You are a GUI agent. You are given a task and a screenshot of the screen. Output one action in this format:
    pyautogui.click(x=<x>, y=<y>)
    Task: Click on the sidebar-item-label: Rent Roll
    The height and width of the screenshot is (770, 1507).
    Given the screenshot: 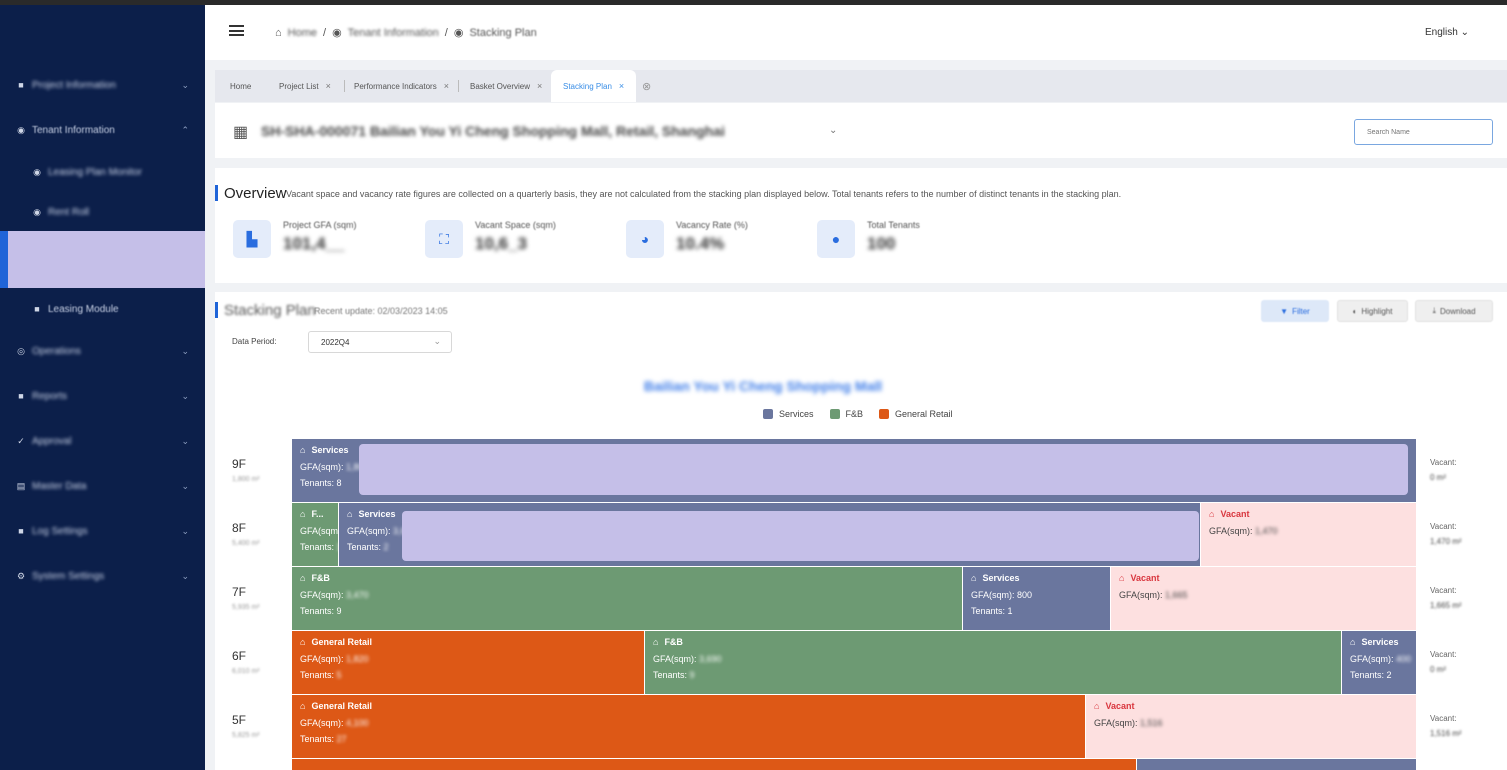 What is the action you would take?
    pyautogui.click(x=69, y=212)
    